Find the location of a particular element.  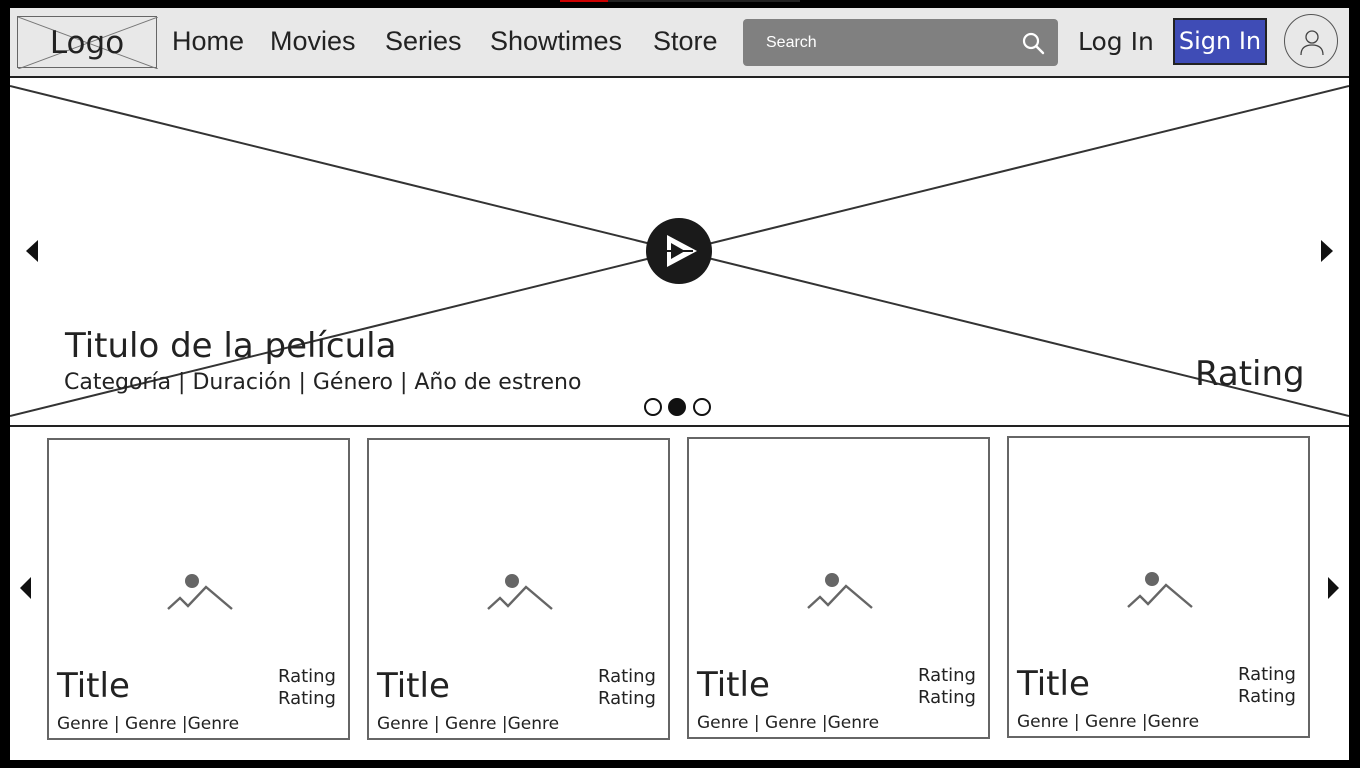

hero-rating: Rating is located at coordinates (1250, 374).